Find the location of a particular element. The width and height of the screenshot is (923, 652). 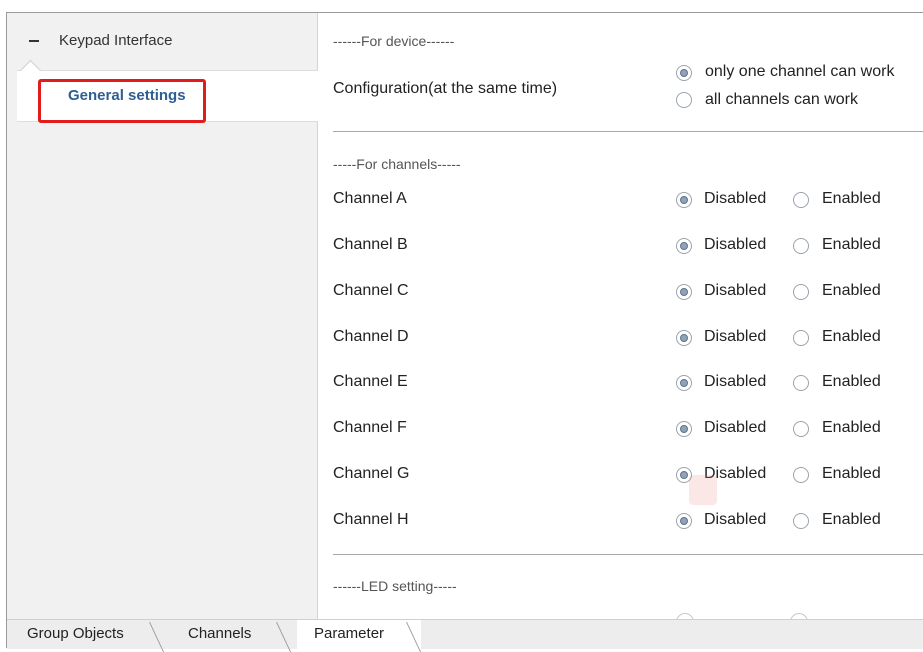

device-section-title: ------For device------ is located at coordinates (394, 41).